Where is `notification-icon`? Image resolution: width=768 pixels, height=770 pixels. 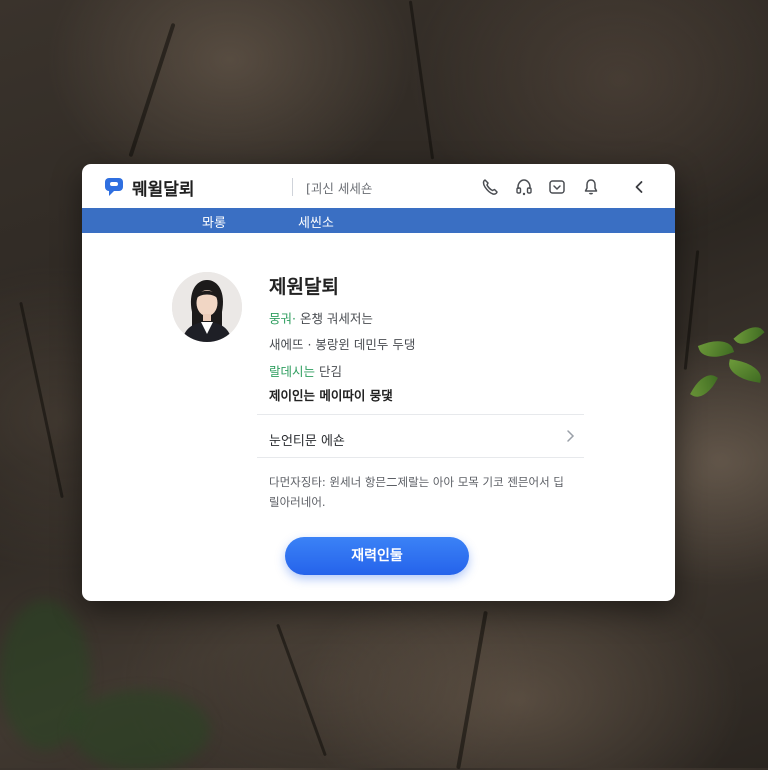
notification-icon is located at coordinates (591, 187).